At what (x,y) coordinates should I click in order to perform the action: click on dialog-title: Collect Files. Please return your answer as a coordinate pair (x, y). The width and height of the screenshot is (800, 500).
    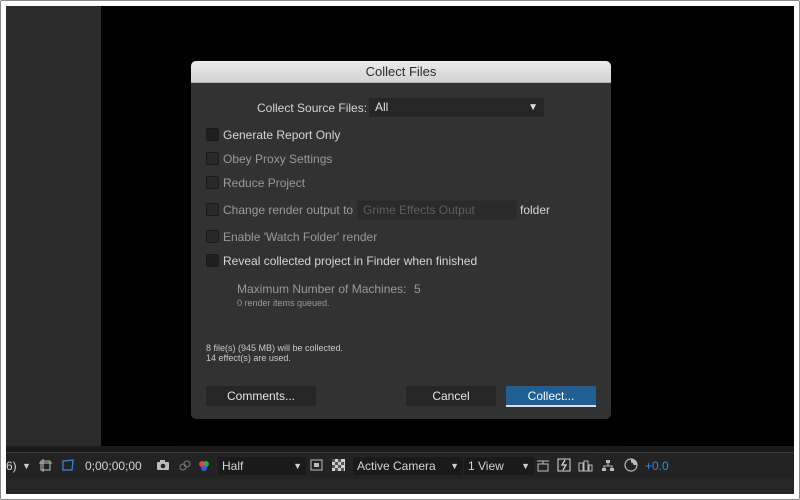
    Looking at the image, I should click on (401, 72).